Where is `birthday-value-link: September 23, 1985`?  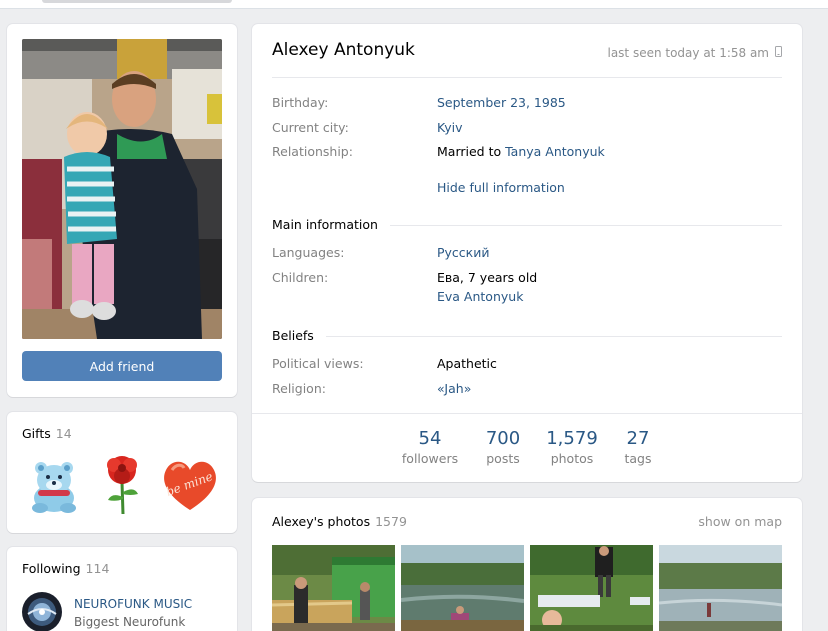
birthday-value-link: September 23, 1985 is located at coordinates (501, 102).